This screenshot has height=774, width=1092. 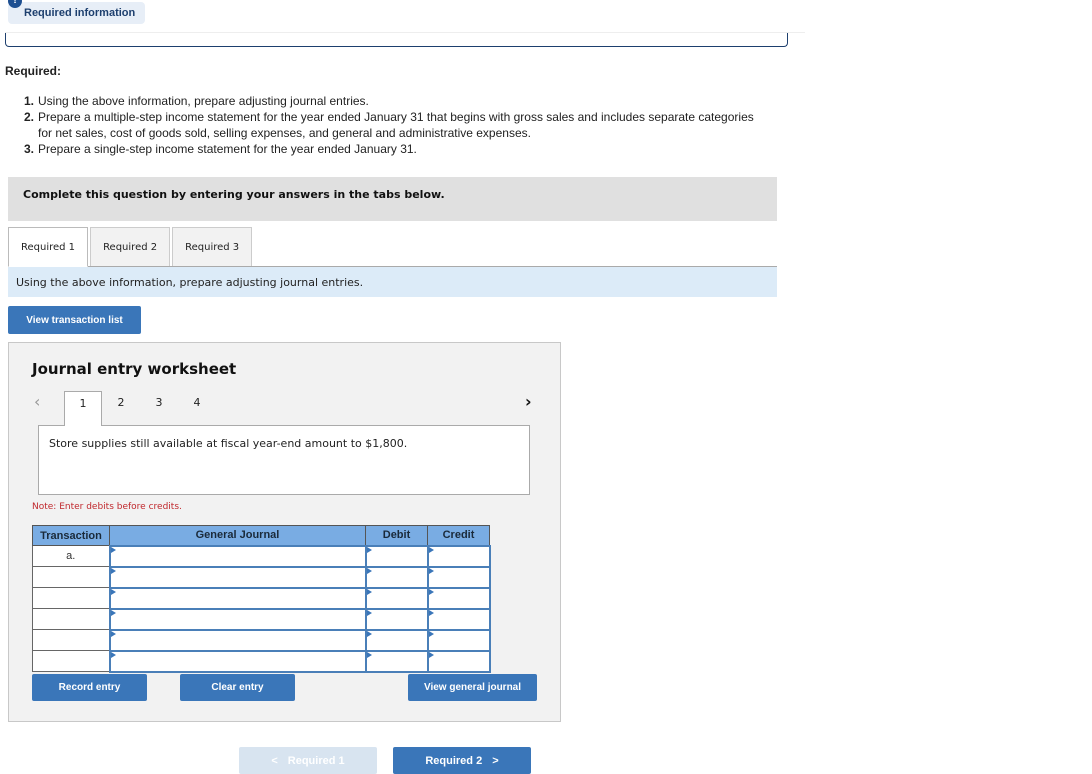 I want to click on required-information-badge: Required information, so click(x=77, y=13).